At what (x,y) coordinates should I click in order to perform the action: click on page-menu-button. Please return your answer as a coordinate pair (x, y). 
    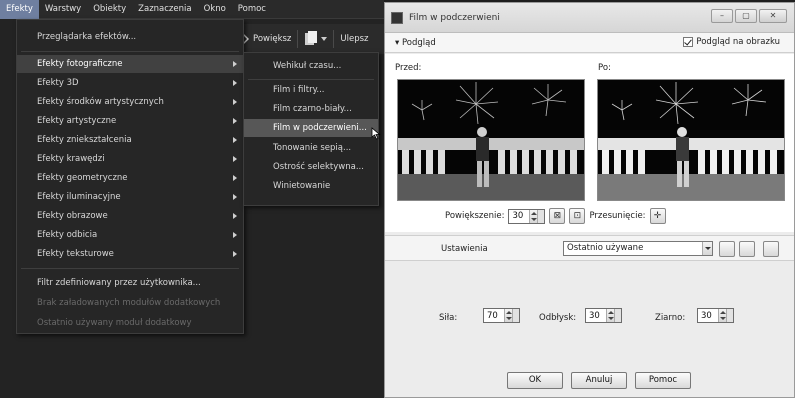
    Looking at the image, I should click on (316, 39).